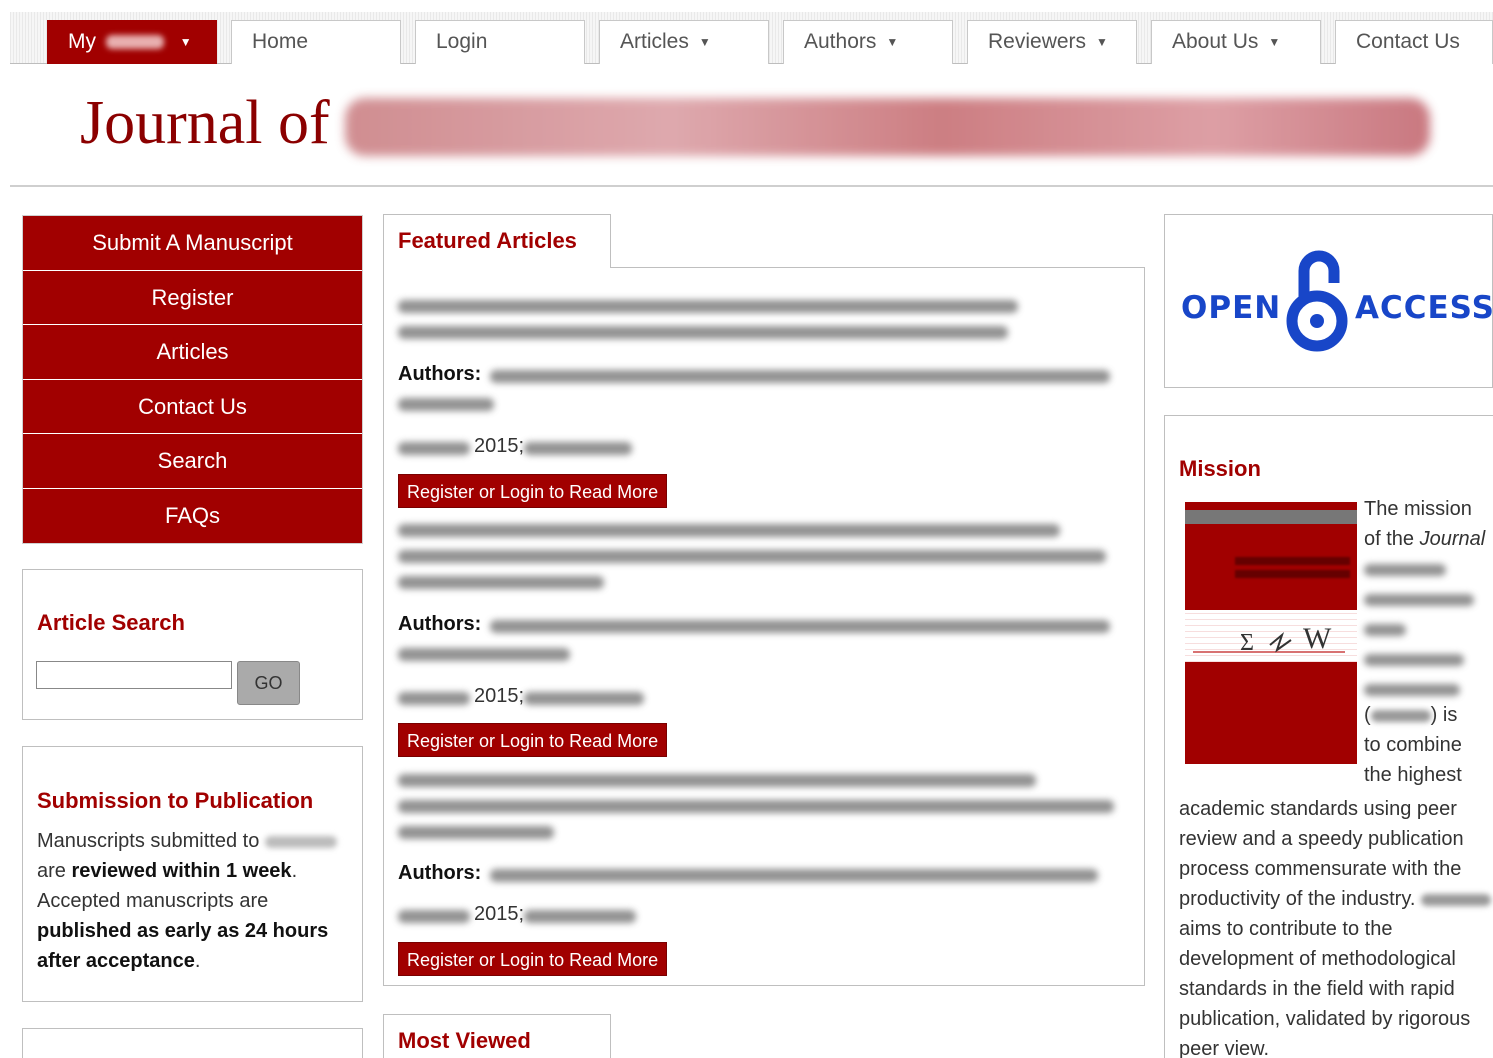 The image size is (1493, 1058). Describe the element at coordinates (192, 297) in the screenshot. I see `sidebar-item-register: Register` at that location.